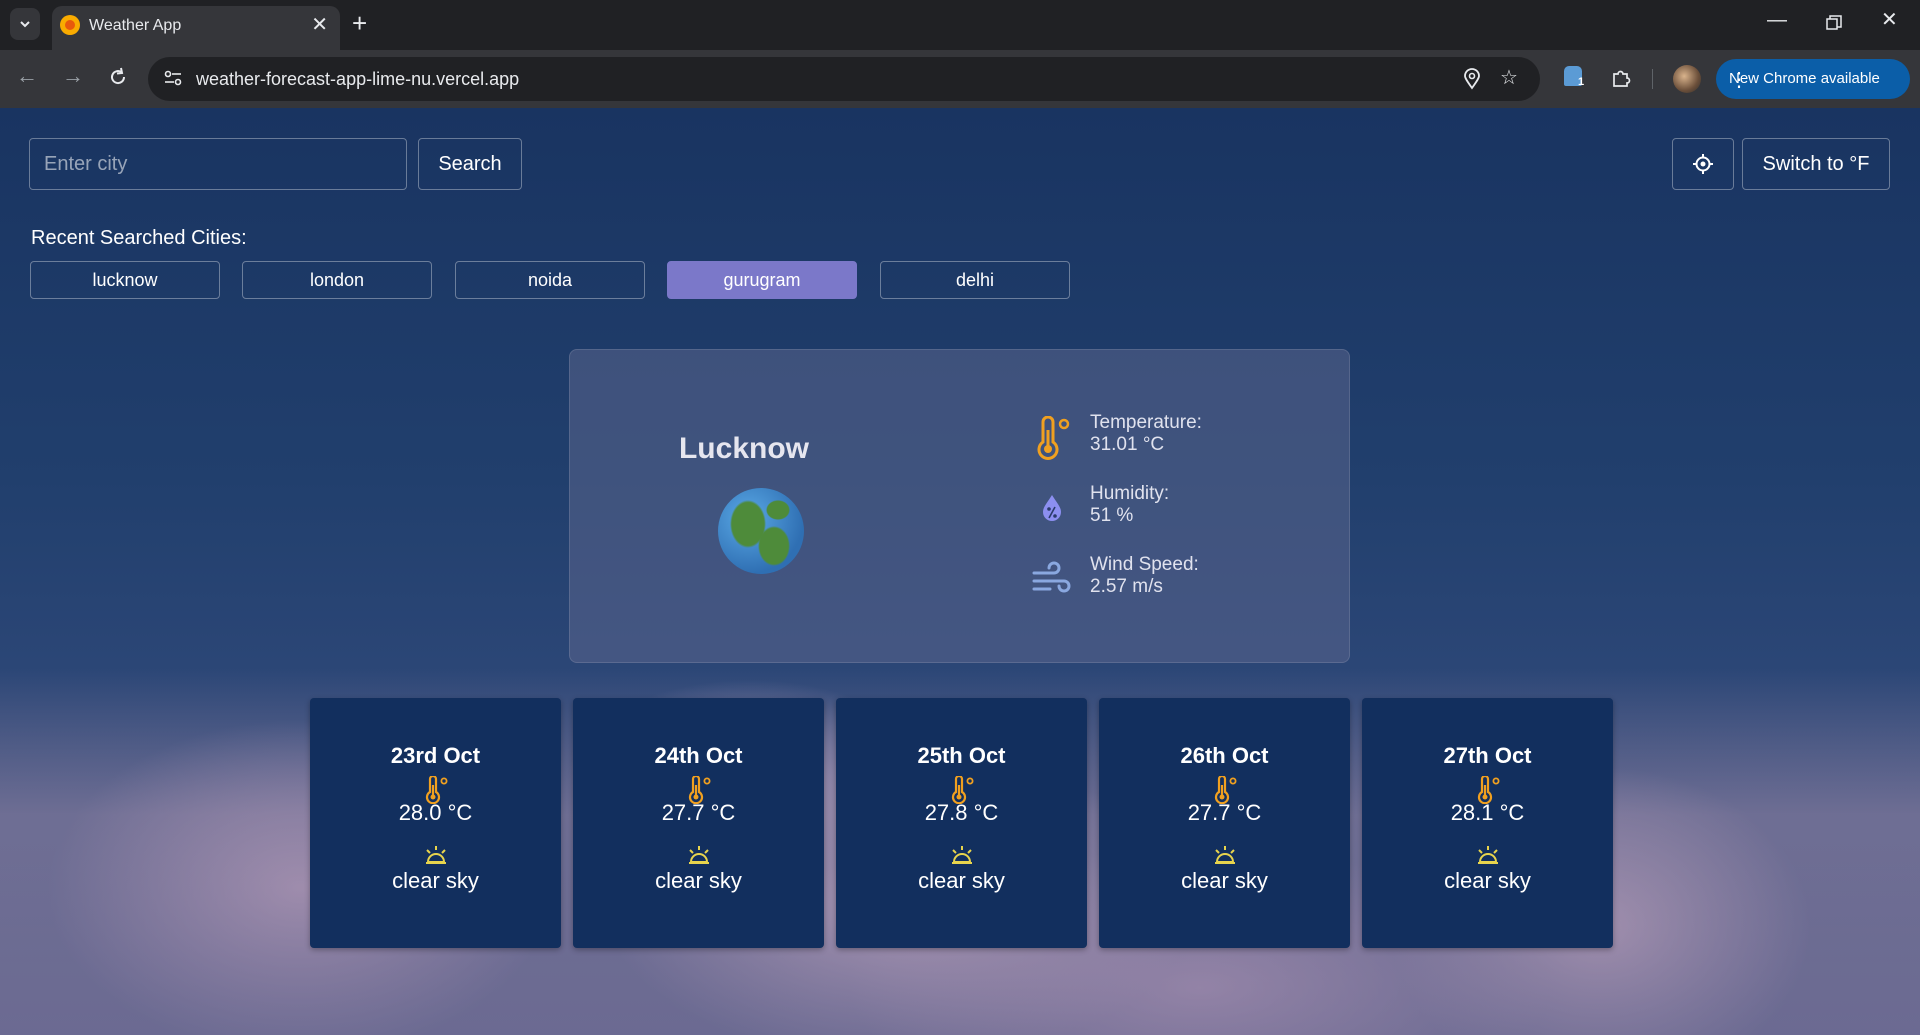 This screenshot has width=1920, height=1035. Describe the element at coordinates (359, 23) in the screenshot. I see `new-tab-icon: +` at that location.